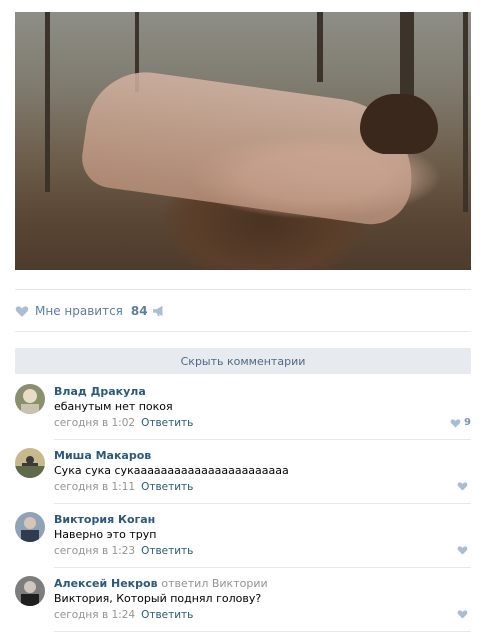 The height and width of the screenshot is (636, 489). I want to click on comment-author: Миша Макаров, so click(102, 455).